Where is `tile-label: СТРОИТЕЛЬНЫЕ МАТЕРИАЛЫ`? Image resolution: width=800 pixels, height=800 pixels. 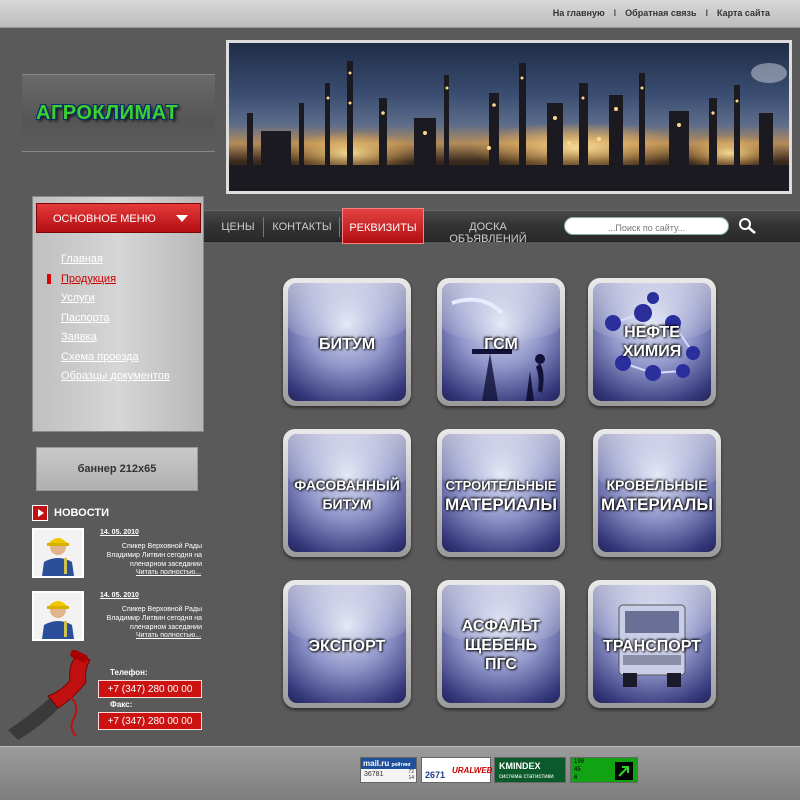
tile-label: СТРОИТЕЛЬНЫЕ МАТЕРИАЛЫ is located at coordinates (501, 495).